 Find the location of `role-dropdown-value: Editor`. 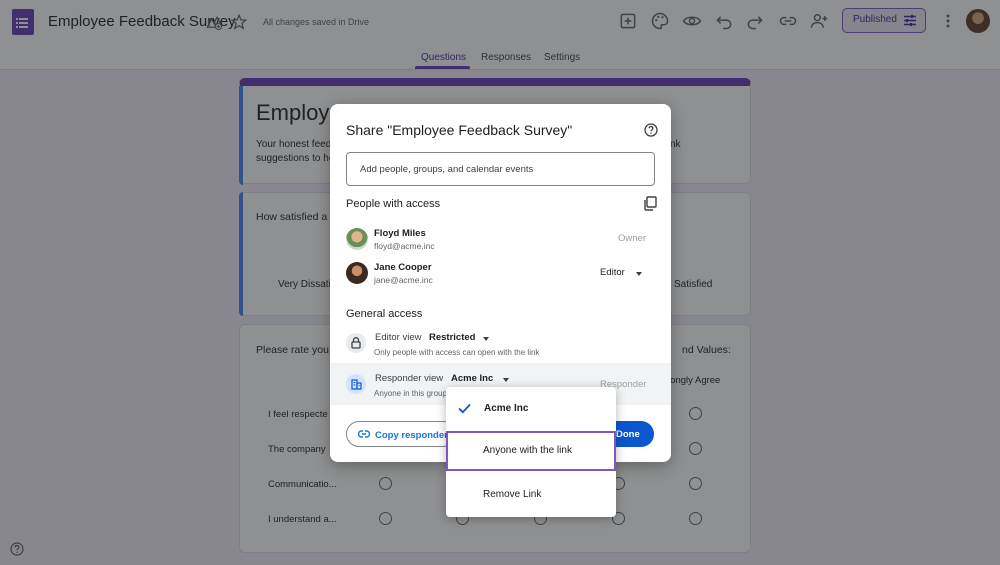

role-dropdown-value: Editor is located at coordinates (612, 272).